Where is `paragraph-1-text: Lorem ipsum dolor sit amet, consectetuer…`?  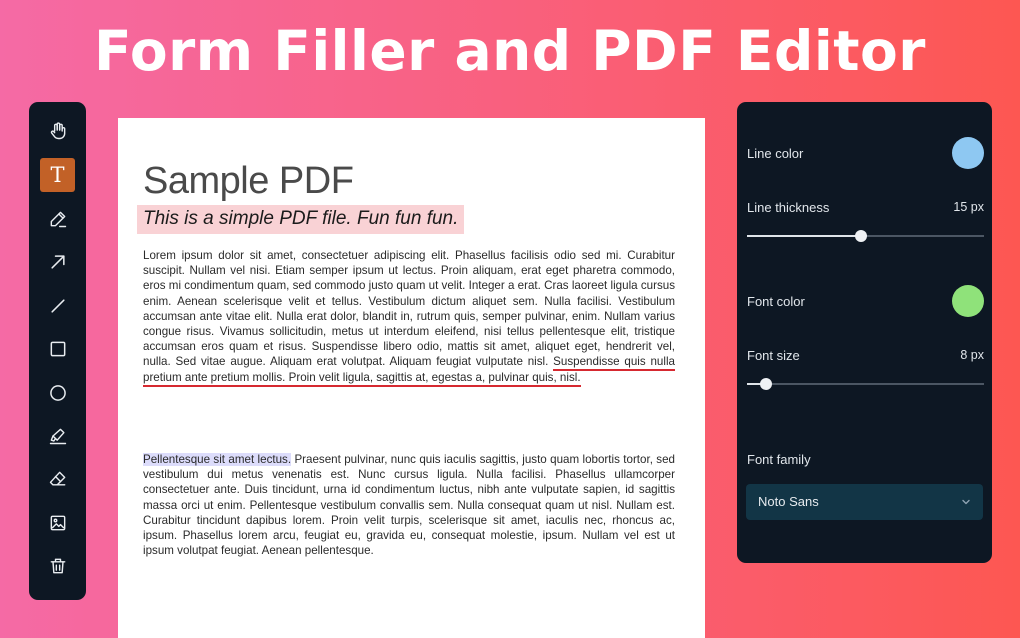
paragraph-1-text: Lorem ipsum dolor sit amet, consectetuer… is located at coordinates (409, 309).